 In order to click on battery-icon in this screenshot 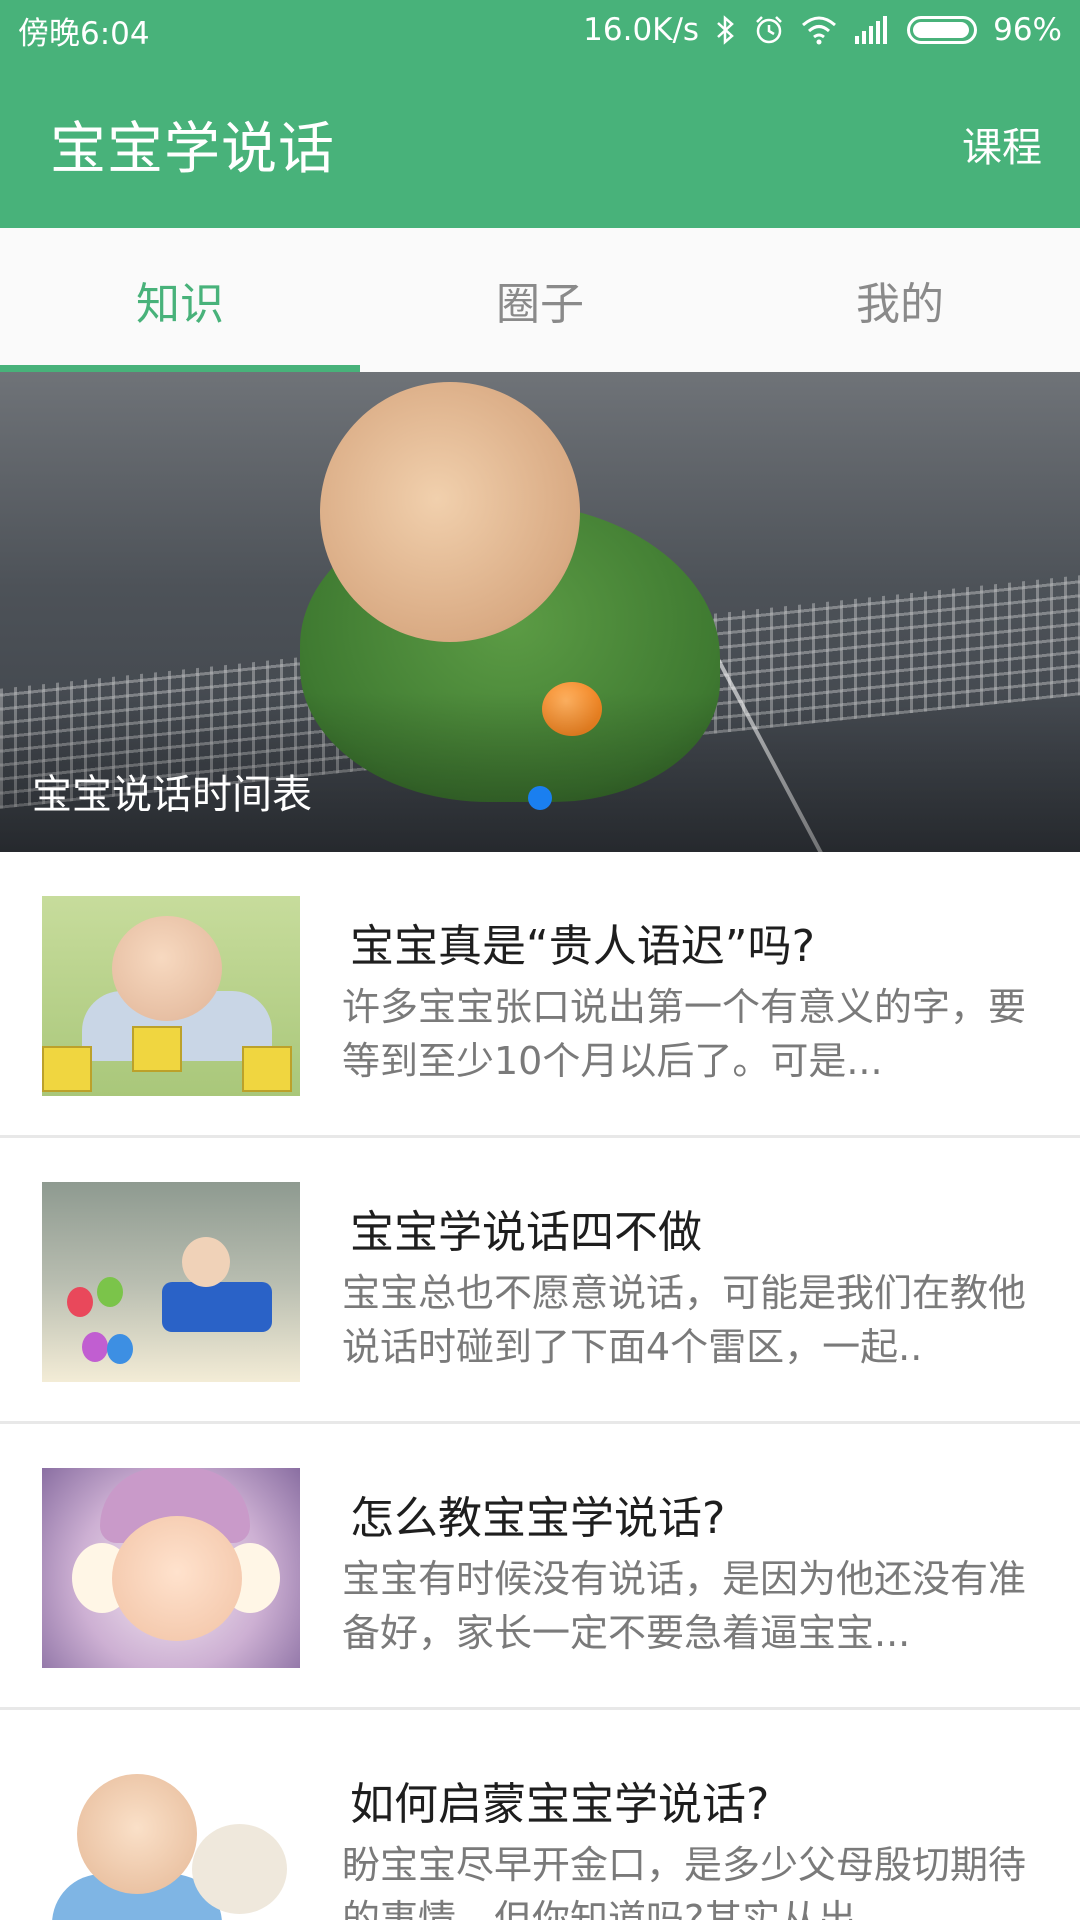, I will do `click(942, 30)`.